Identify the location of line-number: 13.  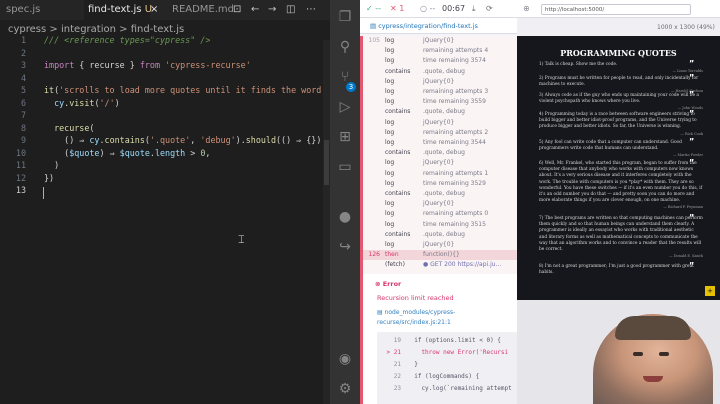
(20, 190).